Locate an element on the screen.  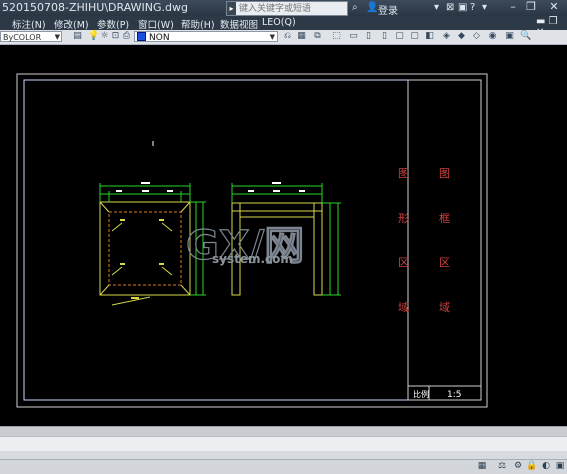
search-expand-icon: ▸ is located at coordinates (231, 8).